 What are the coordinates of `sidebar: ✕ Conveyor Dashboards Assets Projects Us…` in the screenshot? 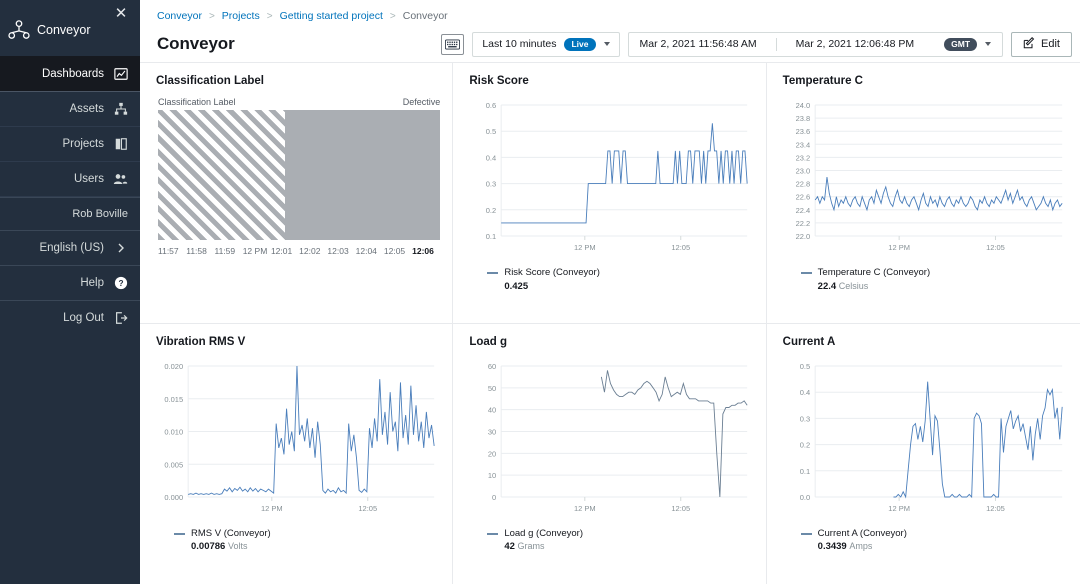 It's located at (70, 292).